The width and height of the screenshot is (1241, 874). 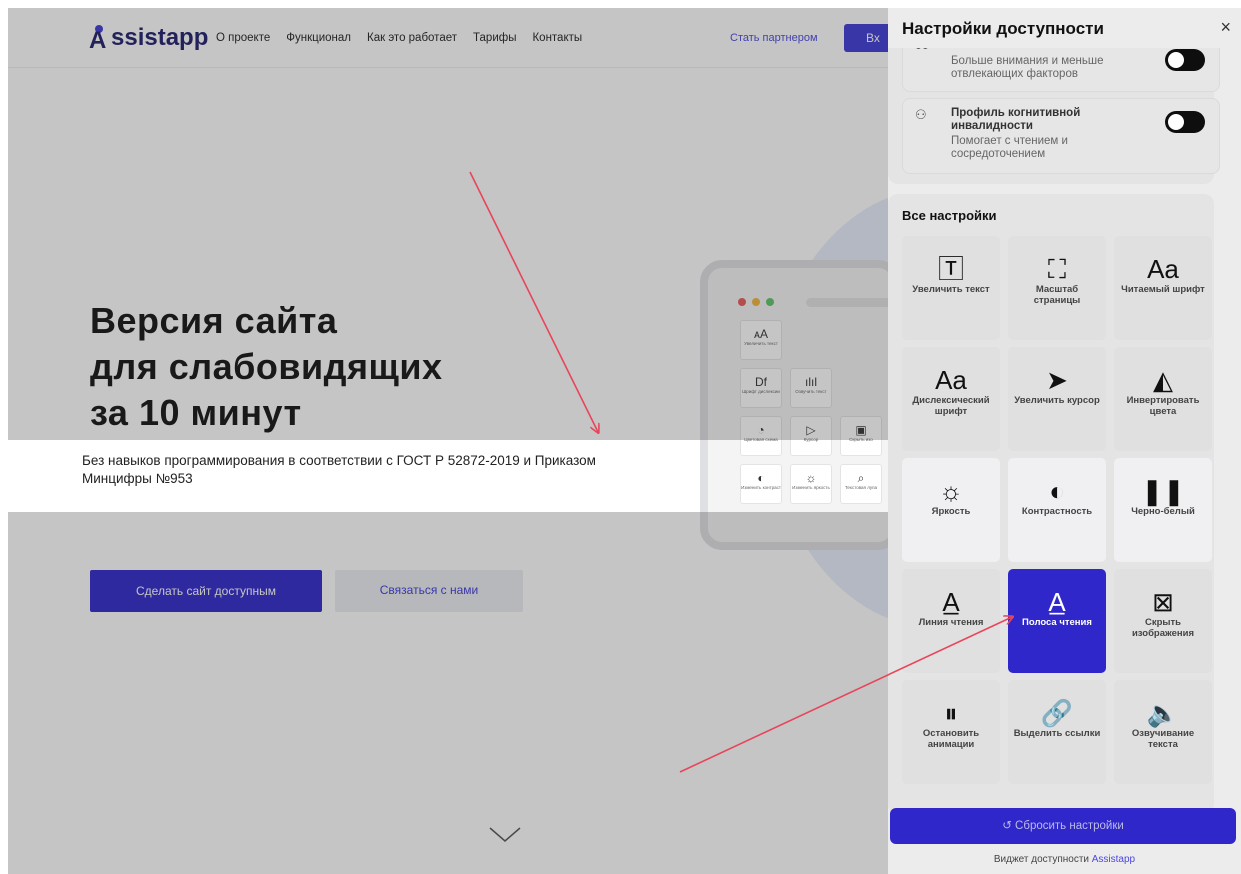 I want to click on arrow-to-reading-band, so click(x=533, y=301).